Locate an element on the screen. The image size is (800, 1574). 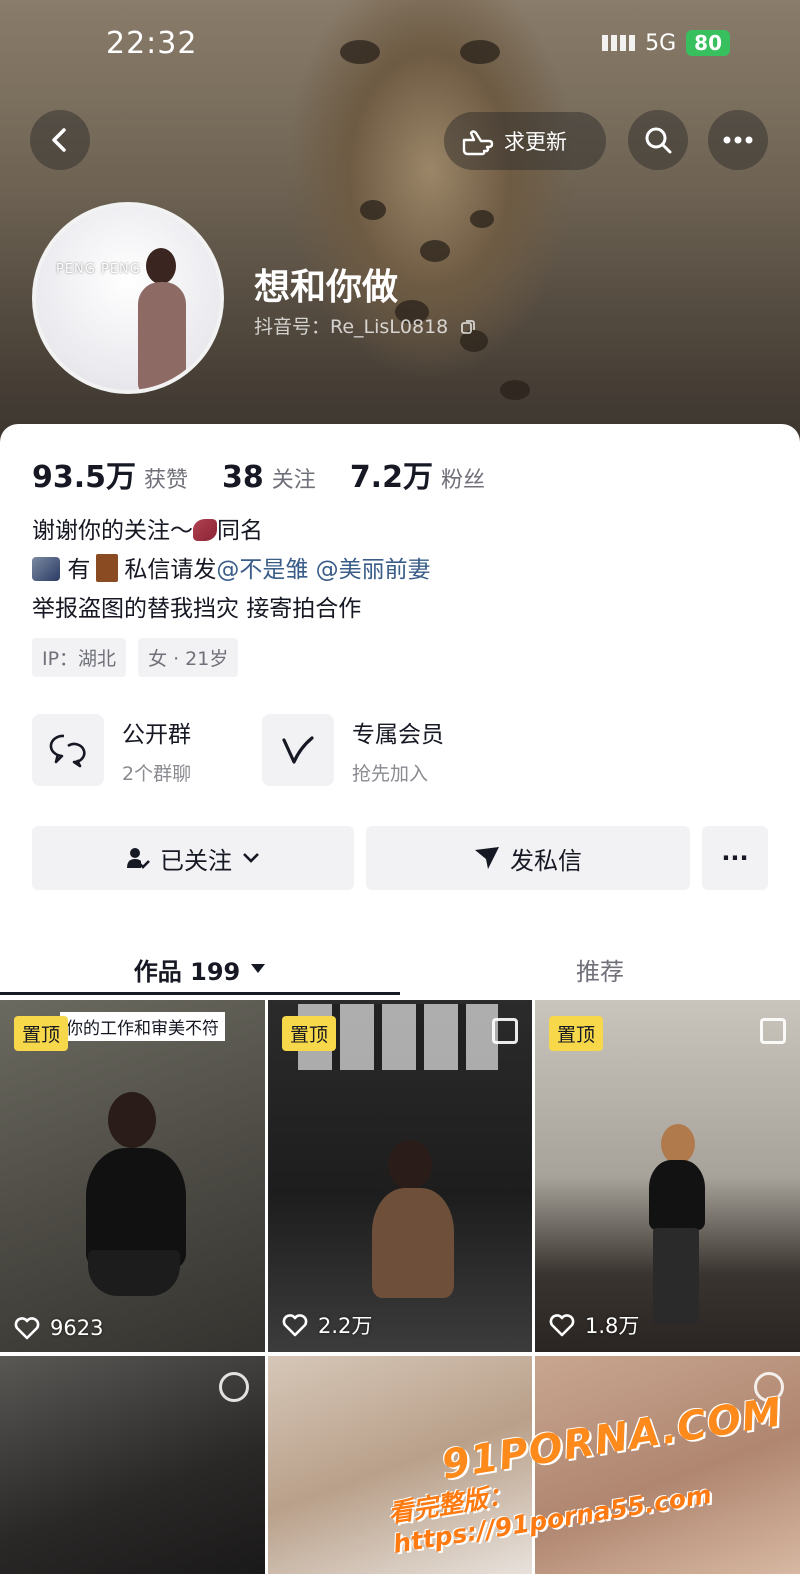
like-count: 9623 is located at coordinates (58, 1328).